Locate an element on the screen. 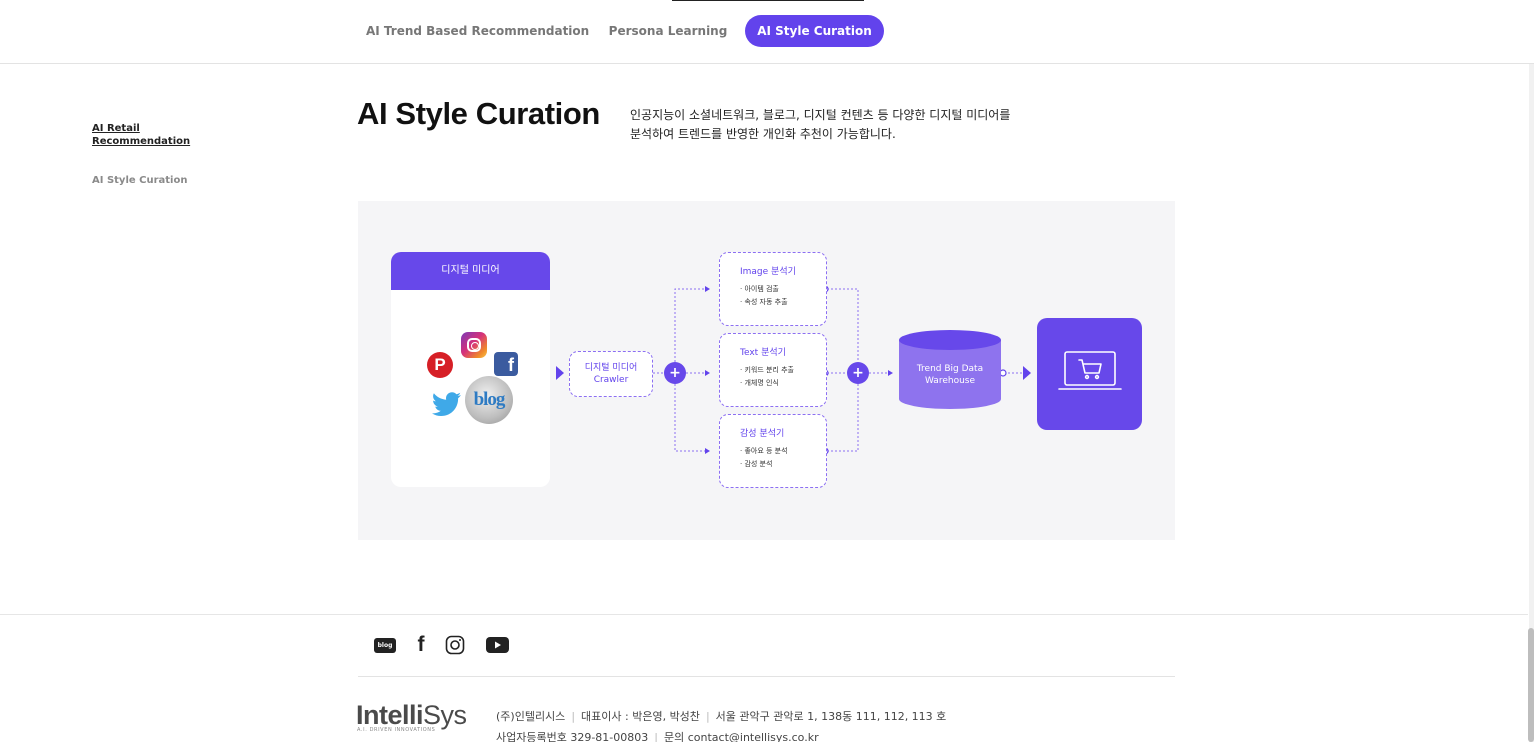  crawler-box: 디지털 미디어 Crawler is located at coordinates (611, 374).